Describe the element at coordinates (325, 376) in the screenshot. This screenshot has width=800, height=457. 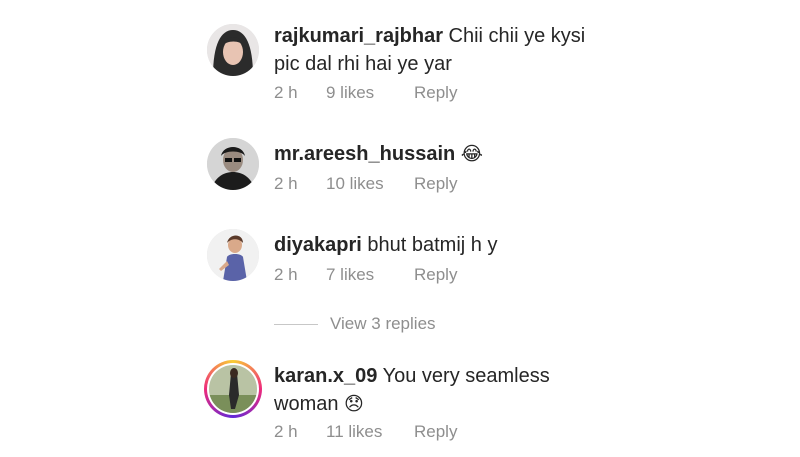
I see `comment-username: karan.x_09` at that location.